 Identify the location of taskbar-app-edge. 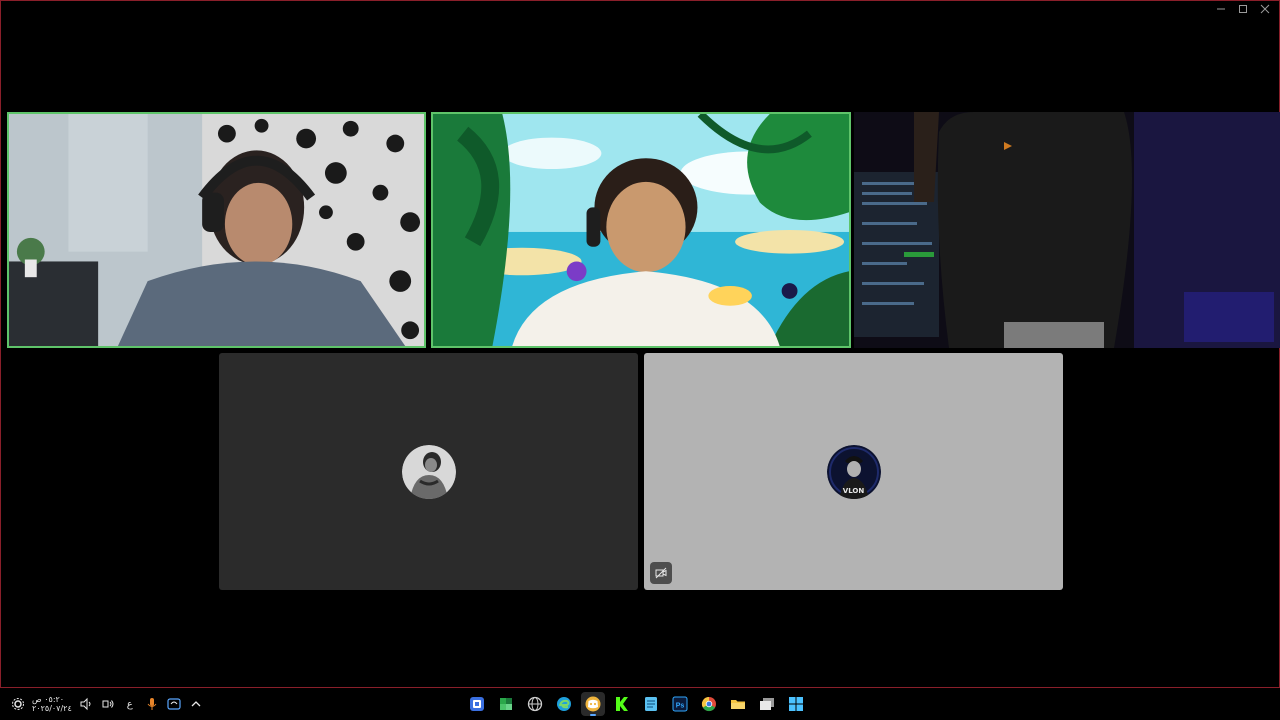
(564, 704).